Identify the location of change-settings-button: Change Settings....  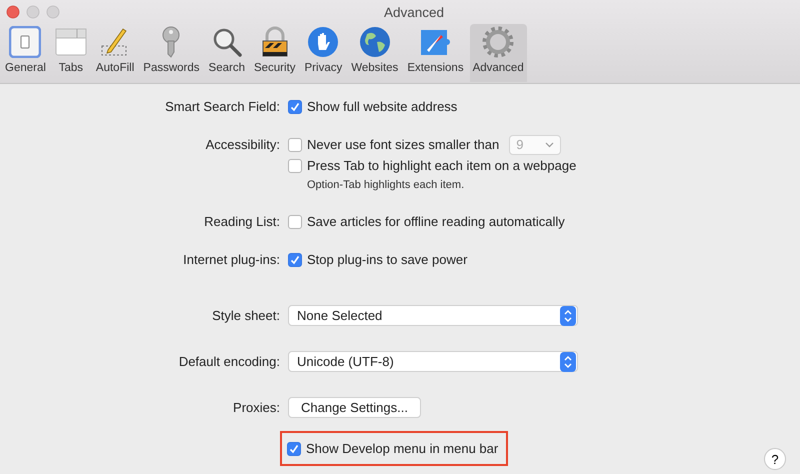
(354, 407).